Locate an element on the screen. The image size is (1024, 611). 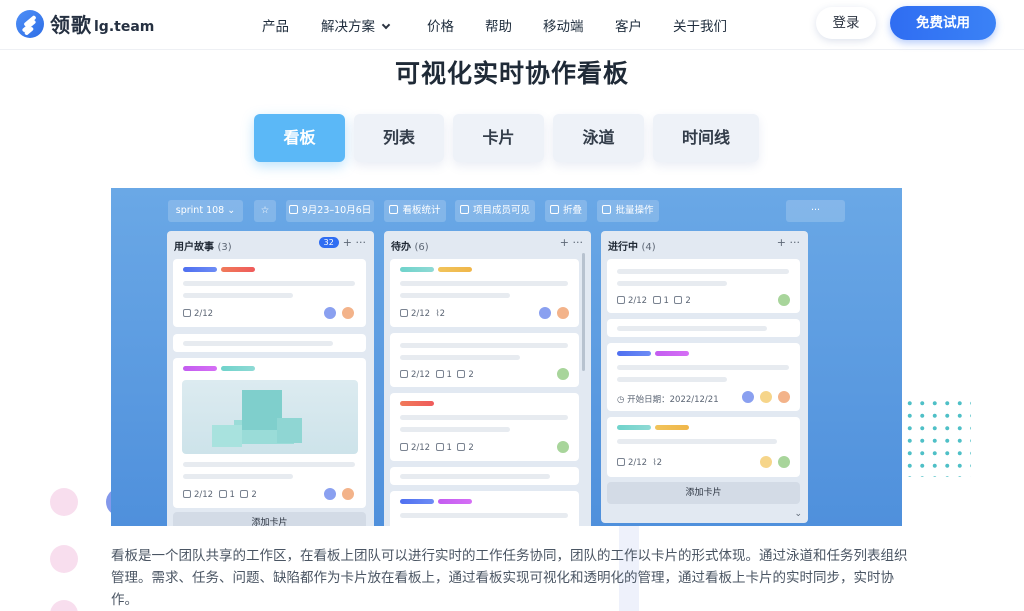
batch-label: 批量操作 is located at coordinates (634, 210).